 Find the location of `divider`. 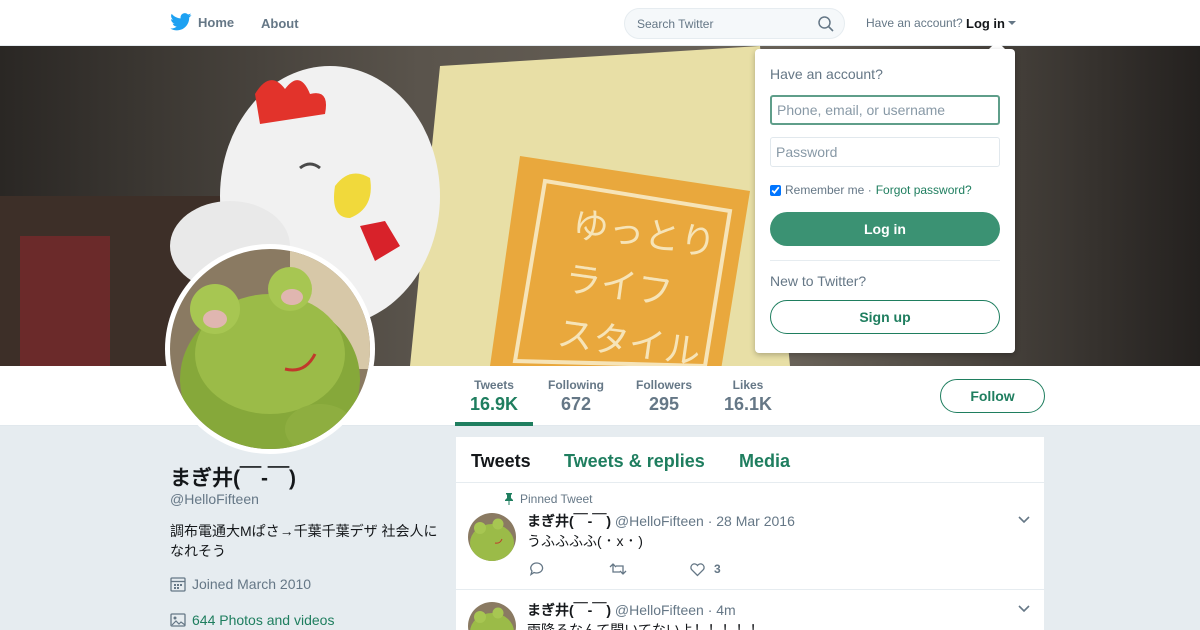

divider is located at coordinates (885, 260).